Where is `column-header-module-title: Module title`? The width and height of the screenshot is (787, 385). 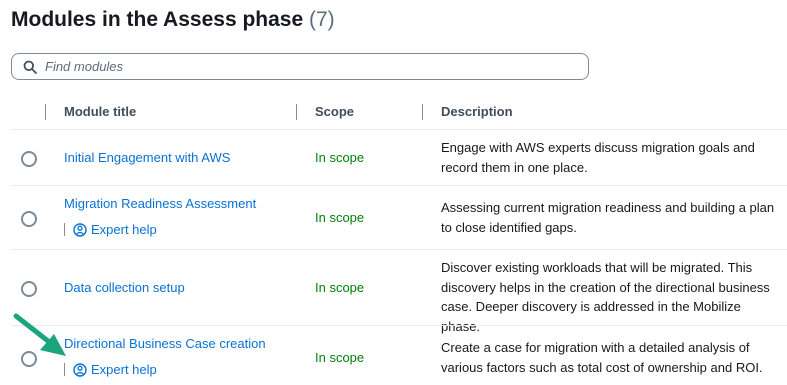
column-header-module-title: Module title is located at coordinates (100, 111).